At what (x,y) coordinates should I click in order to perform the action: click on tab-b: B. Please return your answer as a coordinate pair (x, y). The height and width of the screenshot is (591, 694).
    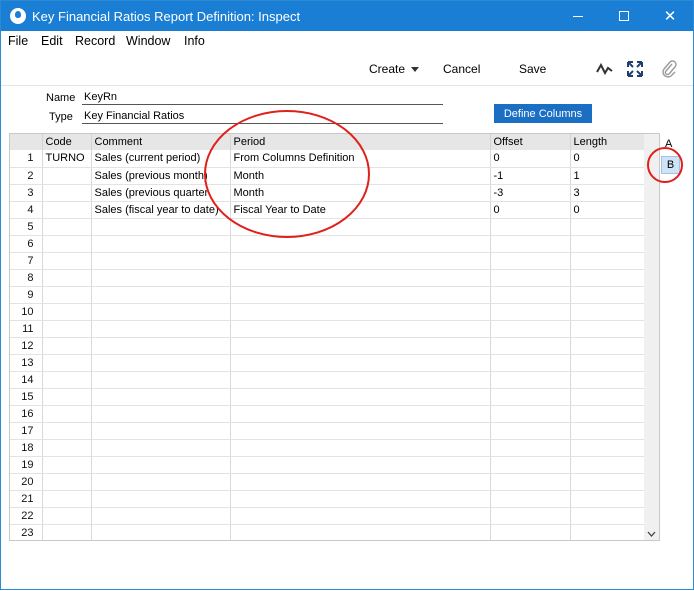
    Looking at the image, I should click on (670, 165).